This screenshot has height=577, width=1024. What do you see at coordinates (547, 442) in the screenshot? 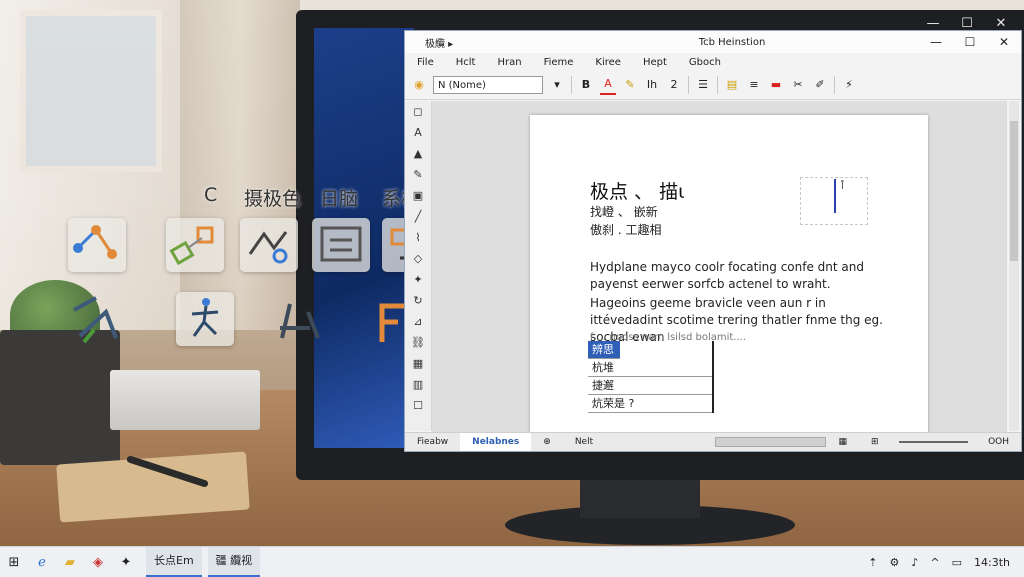
I see `add-tab-icon: ⊕` at bounding box center [547, 442].